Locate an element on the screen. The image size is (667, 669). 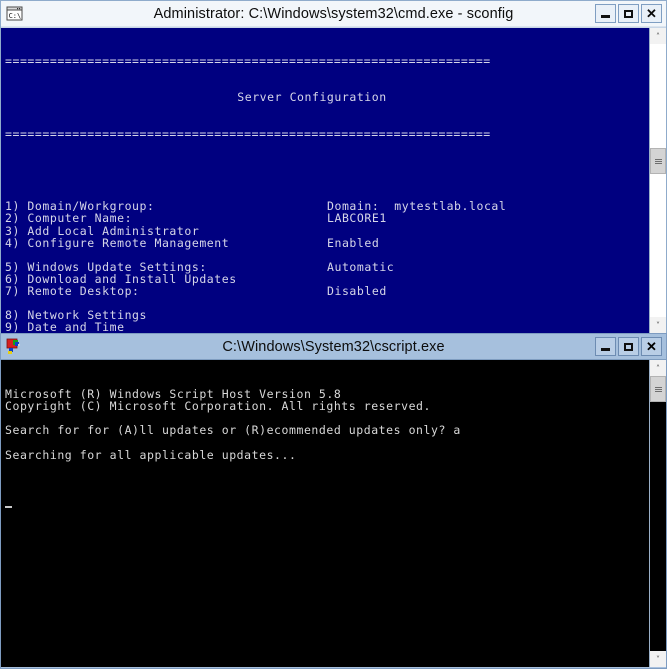
scroll-up-arrow-cscript: ˄ is located at coordinates (658, 368).